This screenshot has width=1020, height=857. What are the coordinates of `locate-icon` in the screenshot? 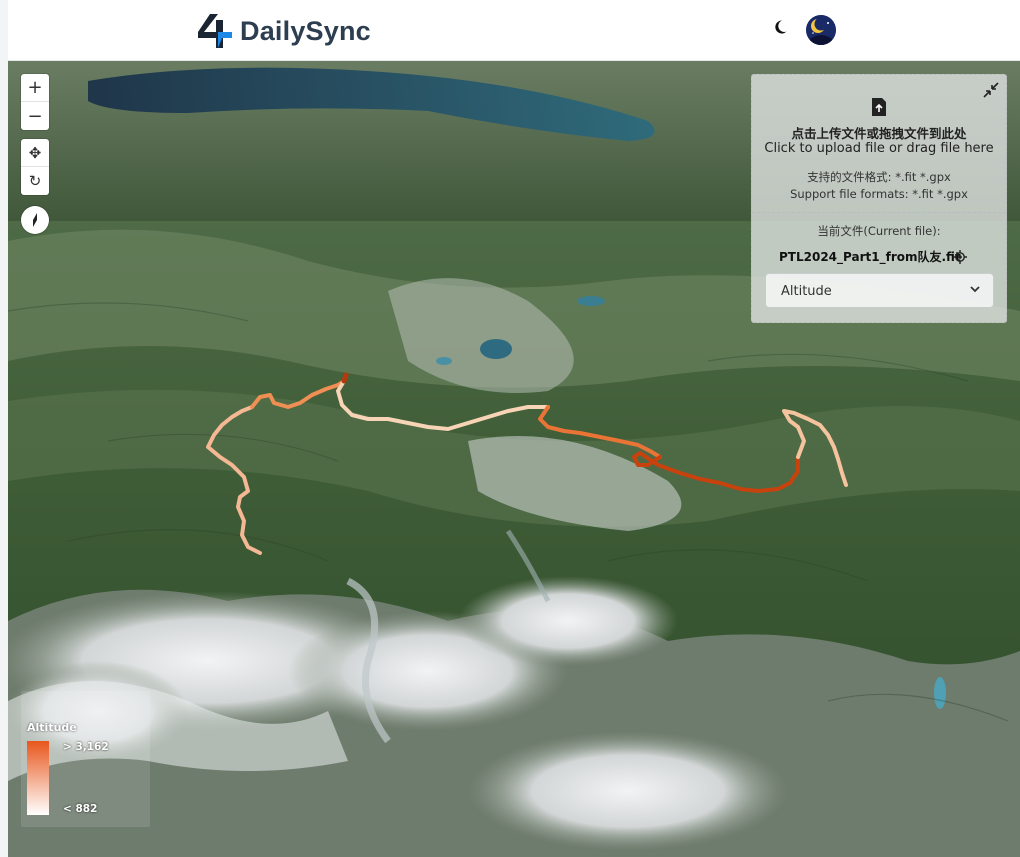 It's located at (960, 257).